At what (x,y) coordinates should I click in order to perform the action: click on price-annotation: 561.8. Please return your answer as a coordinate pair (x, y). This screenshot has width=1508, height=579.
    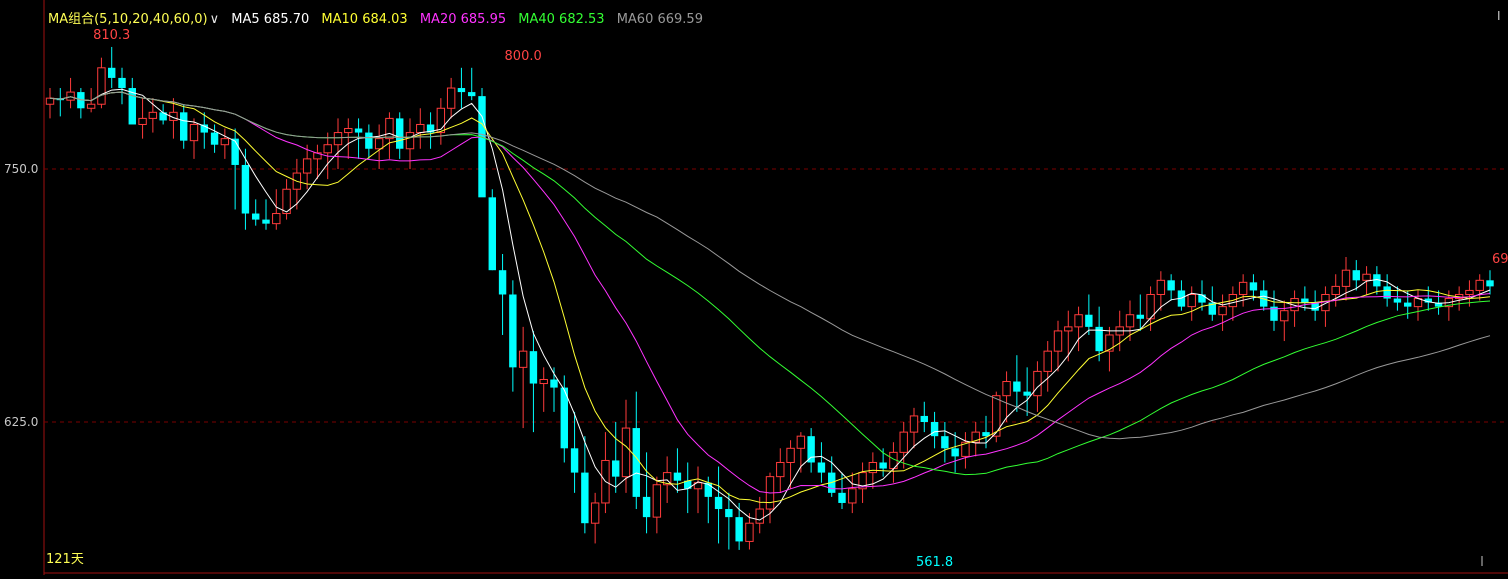
    Looking at the image, I should click on (934, 562).